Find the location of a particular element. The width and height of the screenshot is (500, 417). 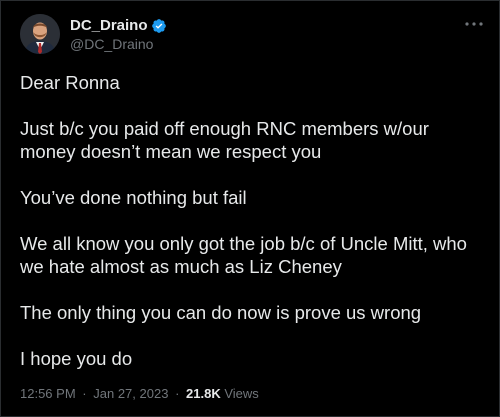

avatar is located at coordinates (40, 34).